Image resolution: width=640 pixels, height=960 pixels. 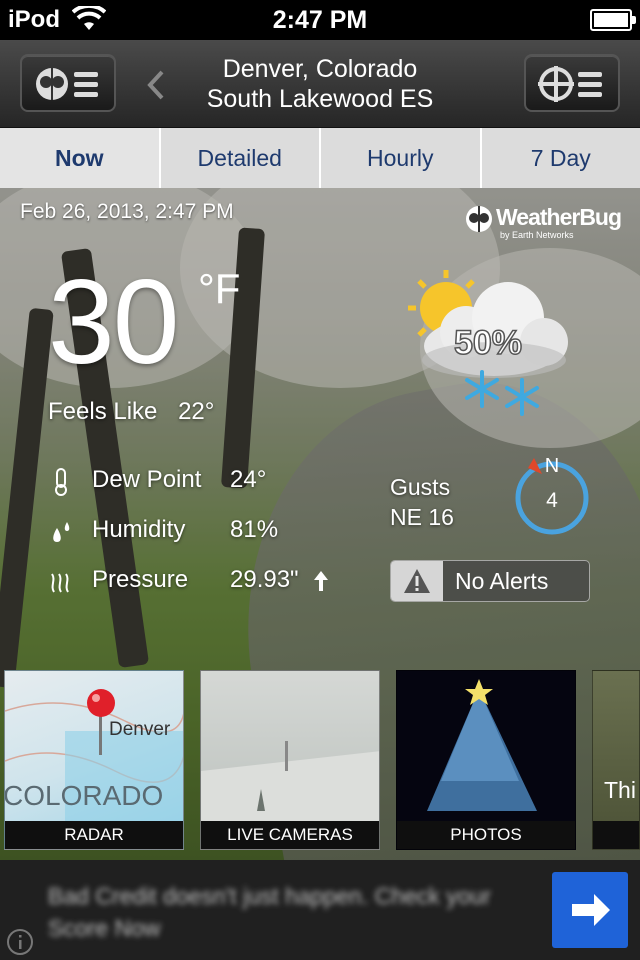 I want to click on battery-icon, so click(x=613, y=20).